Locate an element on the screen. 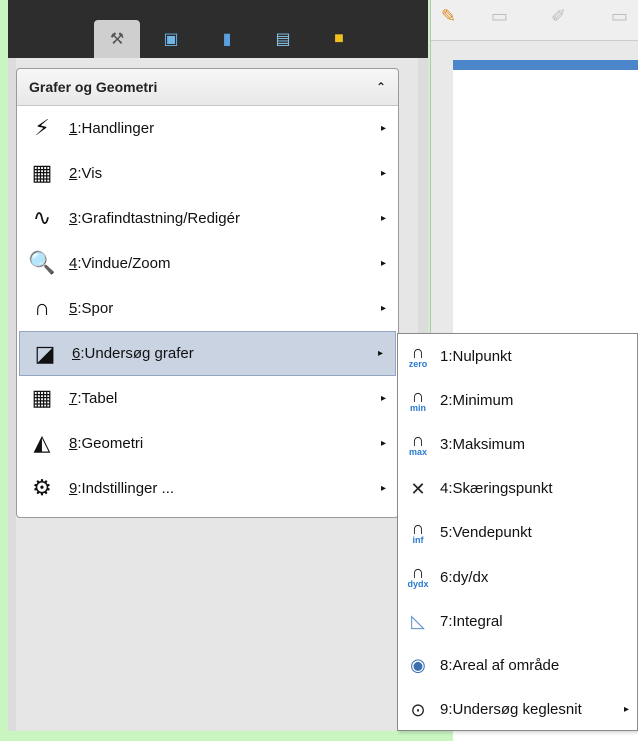 The height and width of the screenshot is (741, 638). folder-icon: ■ is located at coordinates (339, 39).